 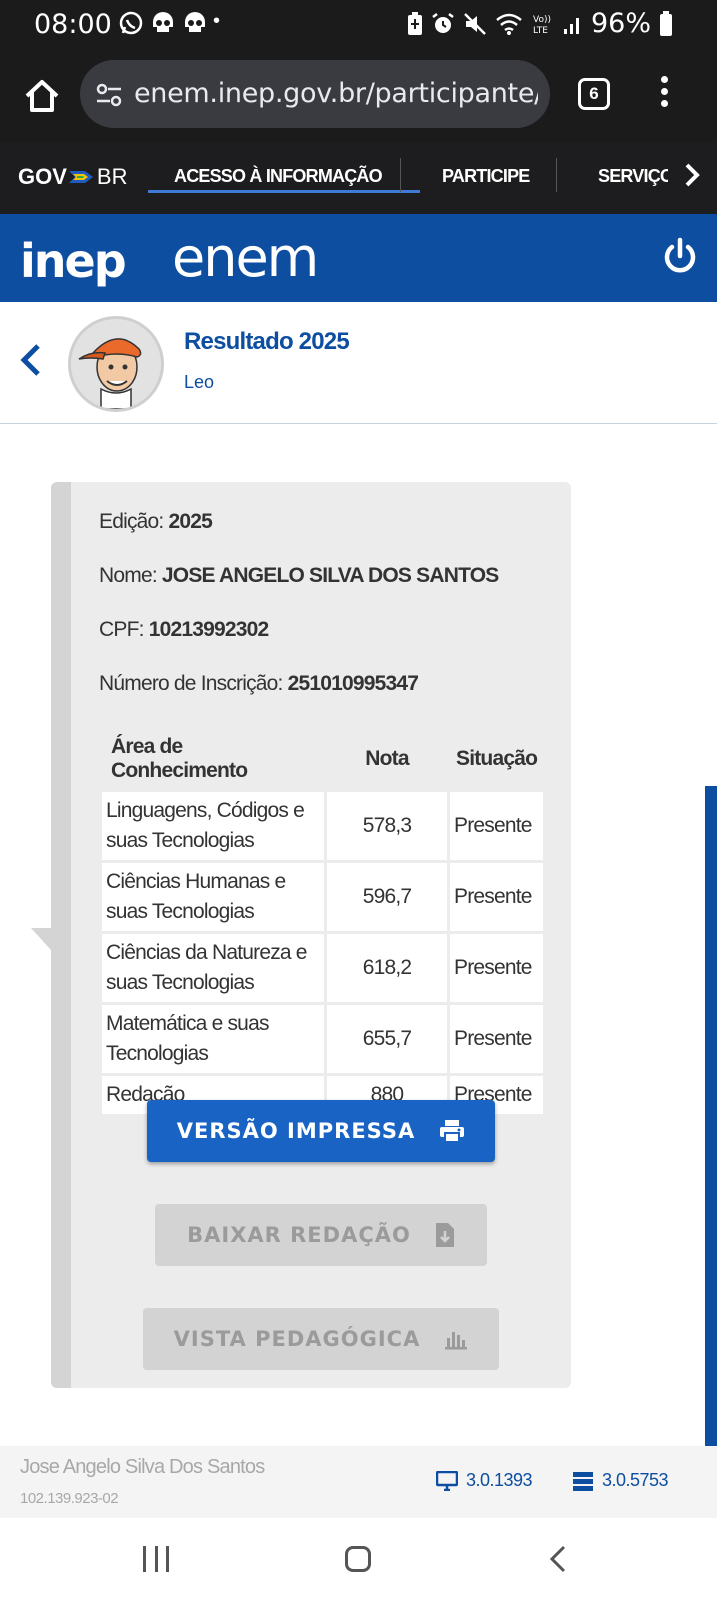 I want to click on volte-icon: Vo))LTE, so click(x=542, y=25).